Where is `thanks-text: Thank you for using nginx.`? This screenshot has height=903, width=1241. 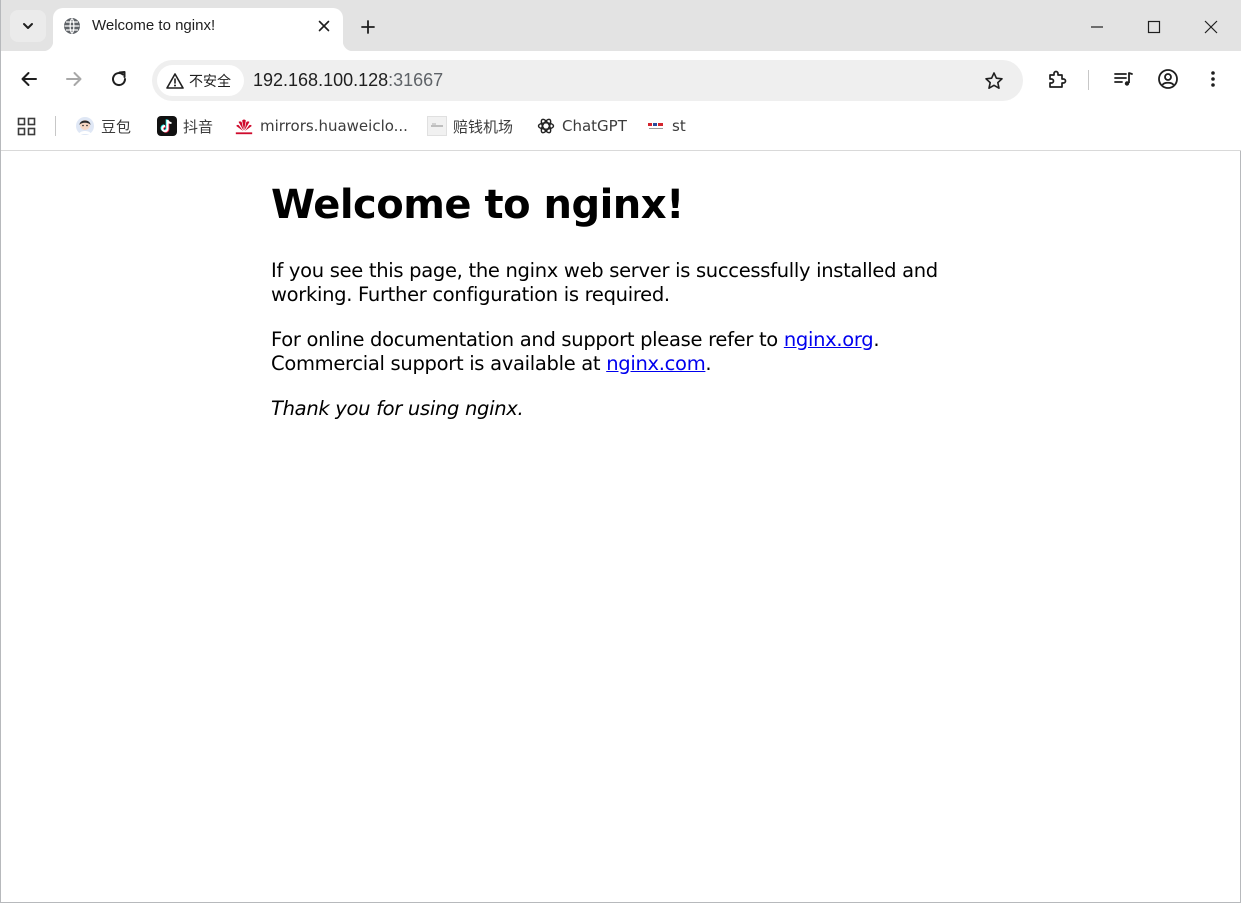
thanks-text: Thank you for using nginx. is located at coordinates (397, 408).